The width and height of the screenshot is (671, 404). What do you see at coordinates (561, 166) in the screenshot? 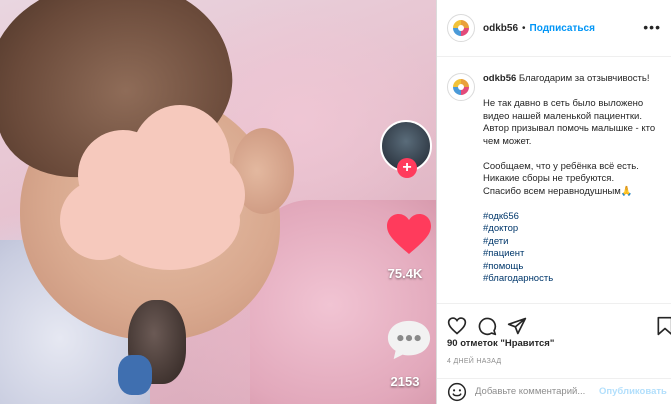
I see `caption-paragraph-2-line-1: Сообщаем, что у ребёнка всё есть.` at bounding box center [561, 166].